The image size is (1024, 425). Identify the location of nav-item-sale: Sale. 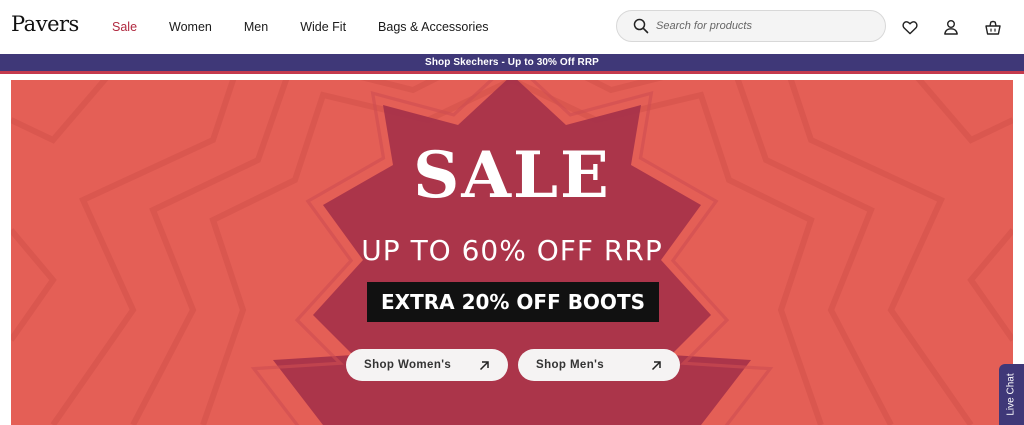
(124, 27).